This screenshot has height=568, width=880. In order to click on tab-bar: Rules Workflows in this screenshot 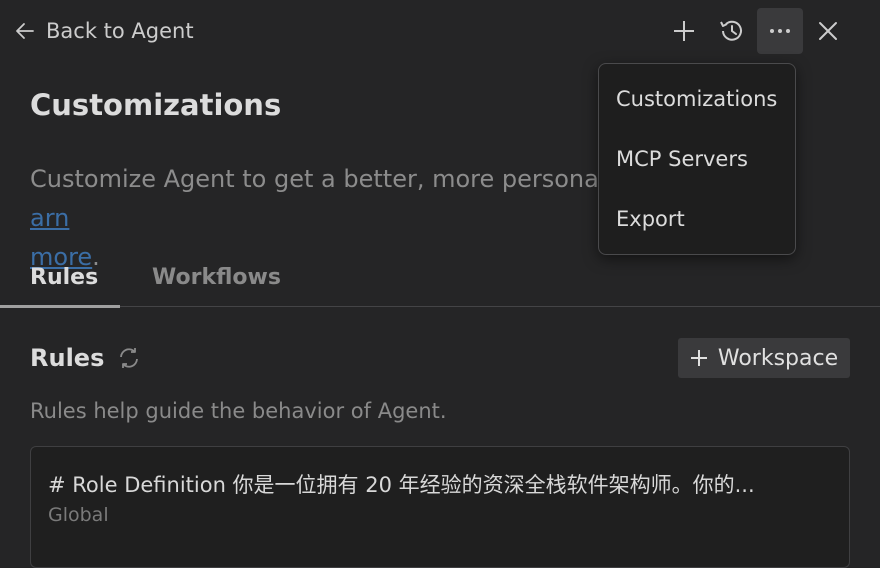, I will do `click(440, 283)`.